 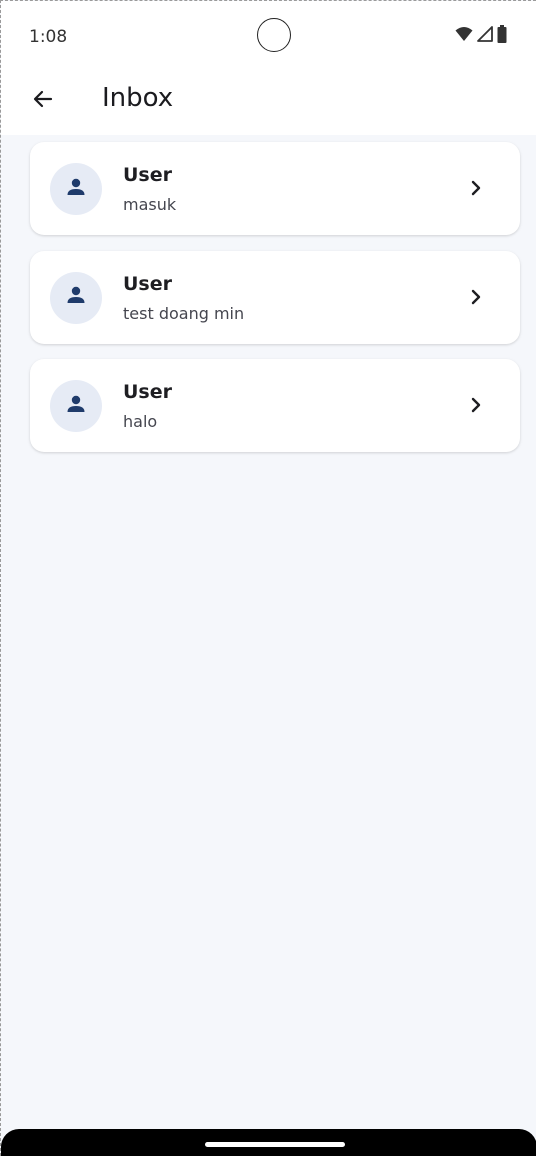 What do you see at coordinates (275, 297) in the screenshot?
I see `inbox-item: User test doang min` at bounding box center [275, 297].